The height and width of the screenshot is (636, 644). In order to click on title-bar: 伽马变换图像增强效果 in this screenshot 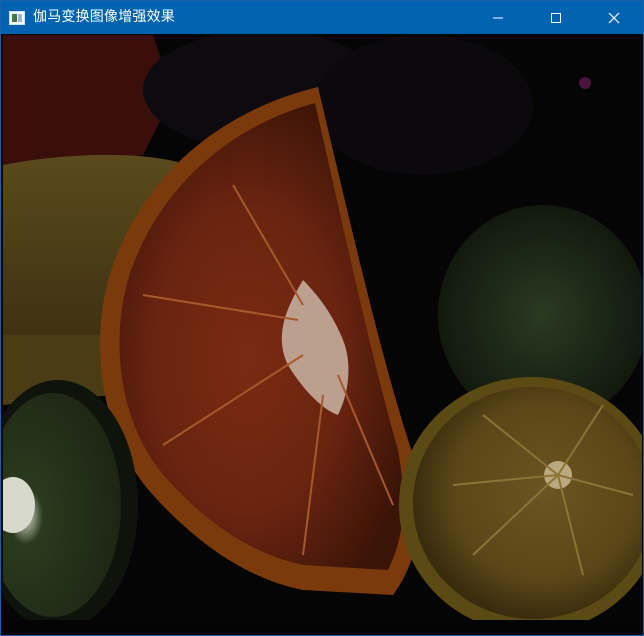, I will do `click(322, 17)`.